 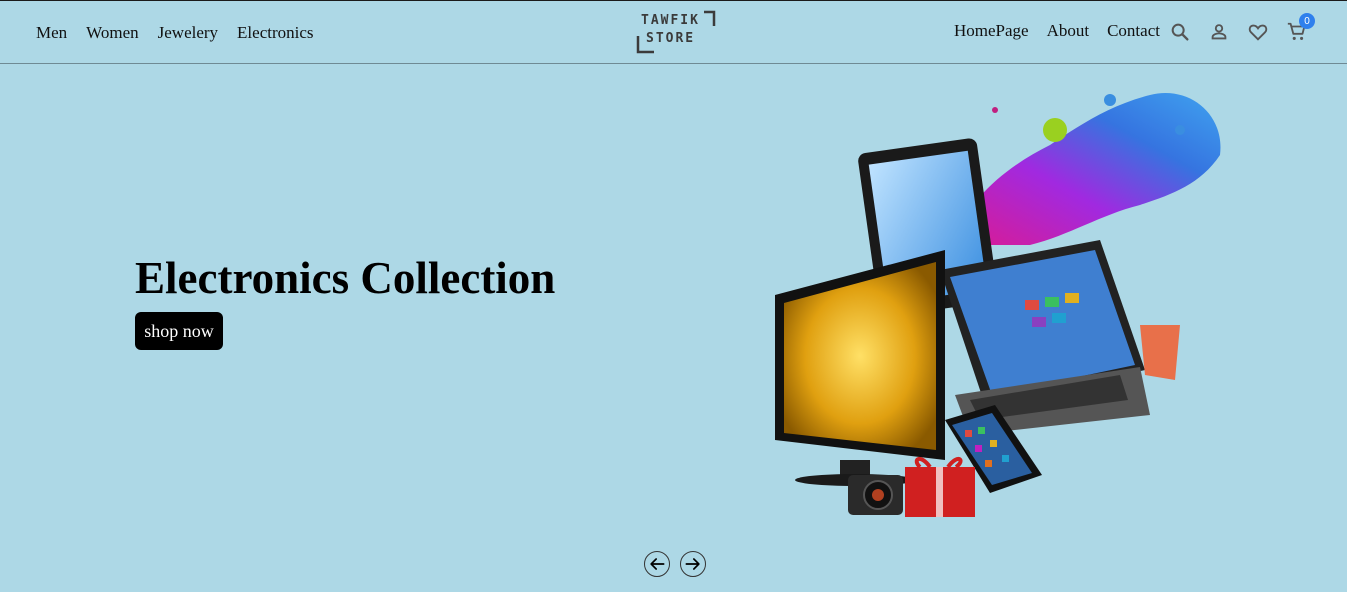 What do you see at coordinates (179, 331) in the screenshot?
I see `shop-now-button: shop now` at bounding box center [179, 331].